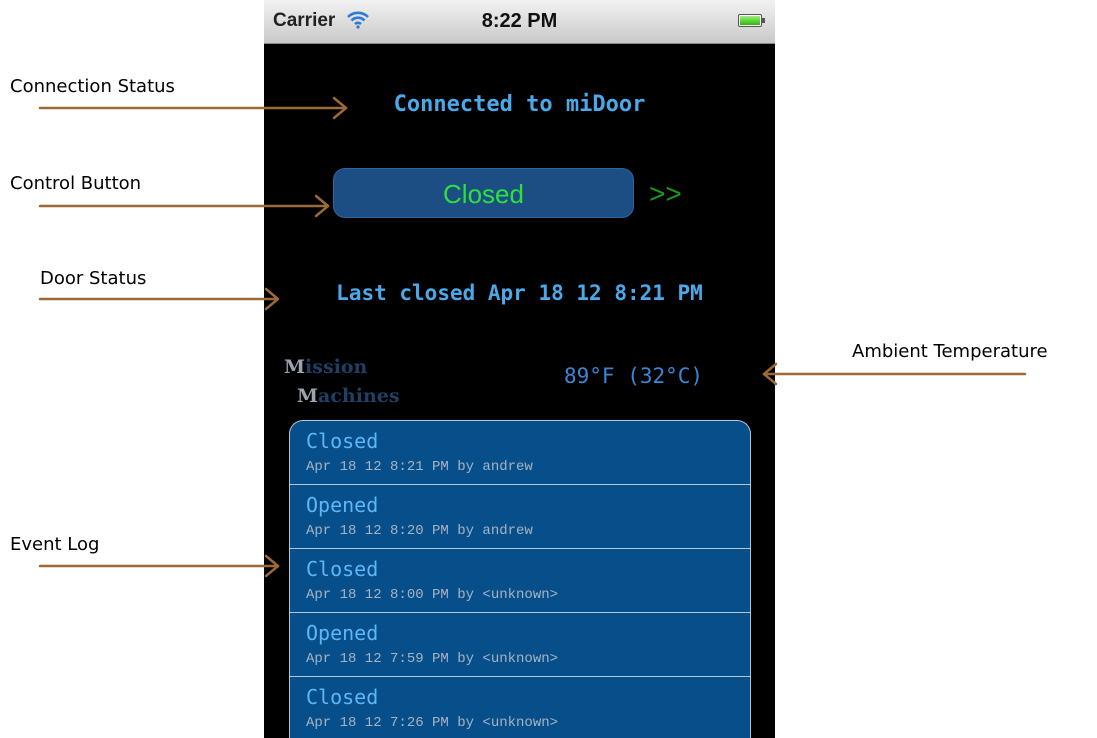 This screenshot has height=738, width=1097. What do you see at coordinates (432, 595) in the screenshot?
I see `event-detail: Apr 18 12 8:00 PM by <unknown>` at bounding box center [432, 595].